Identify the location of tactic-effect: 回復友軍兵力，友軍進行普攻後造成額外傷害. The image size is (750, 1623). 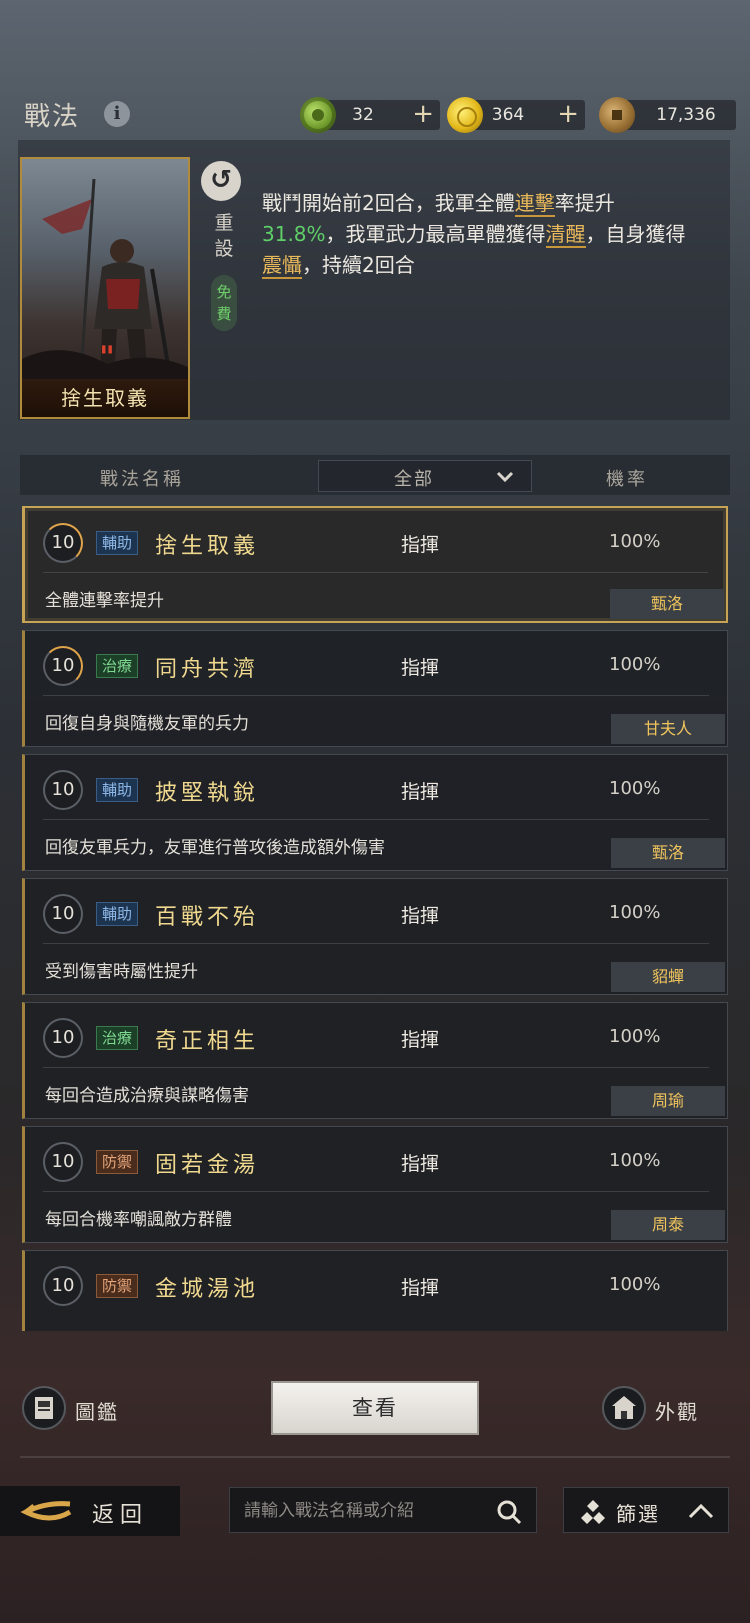
(215, 848).